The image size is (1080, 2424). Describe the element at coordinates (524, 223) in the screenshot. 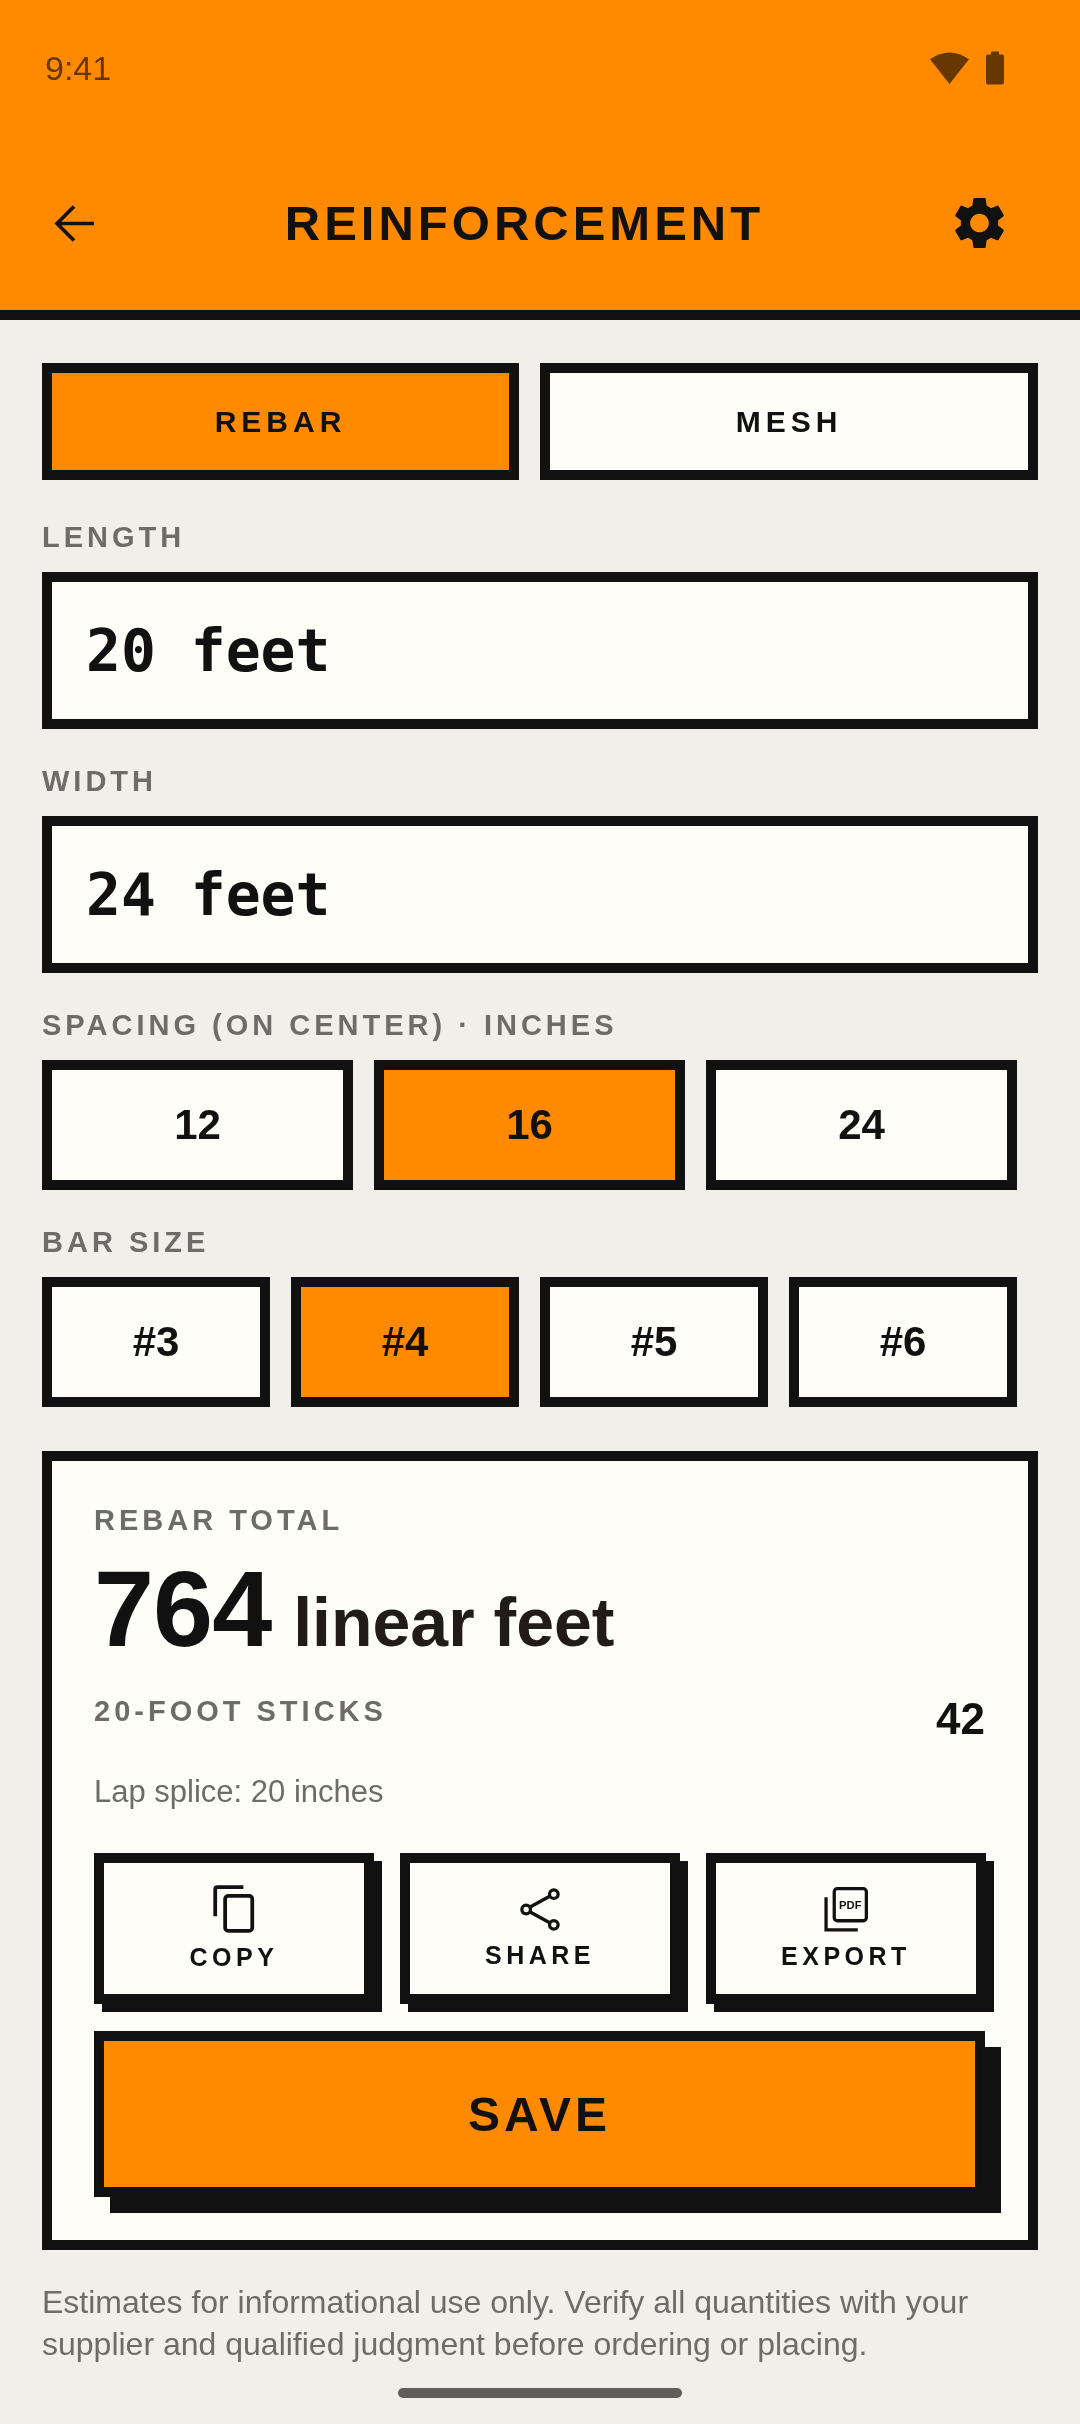

I see `screen-title: REINFORCEMENT` at that location.